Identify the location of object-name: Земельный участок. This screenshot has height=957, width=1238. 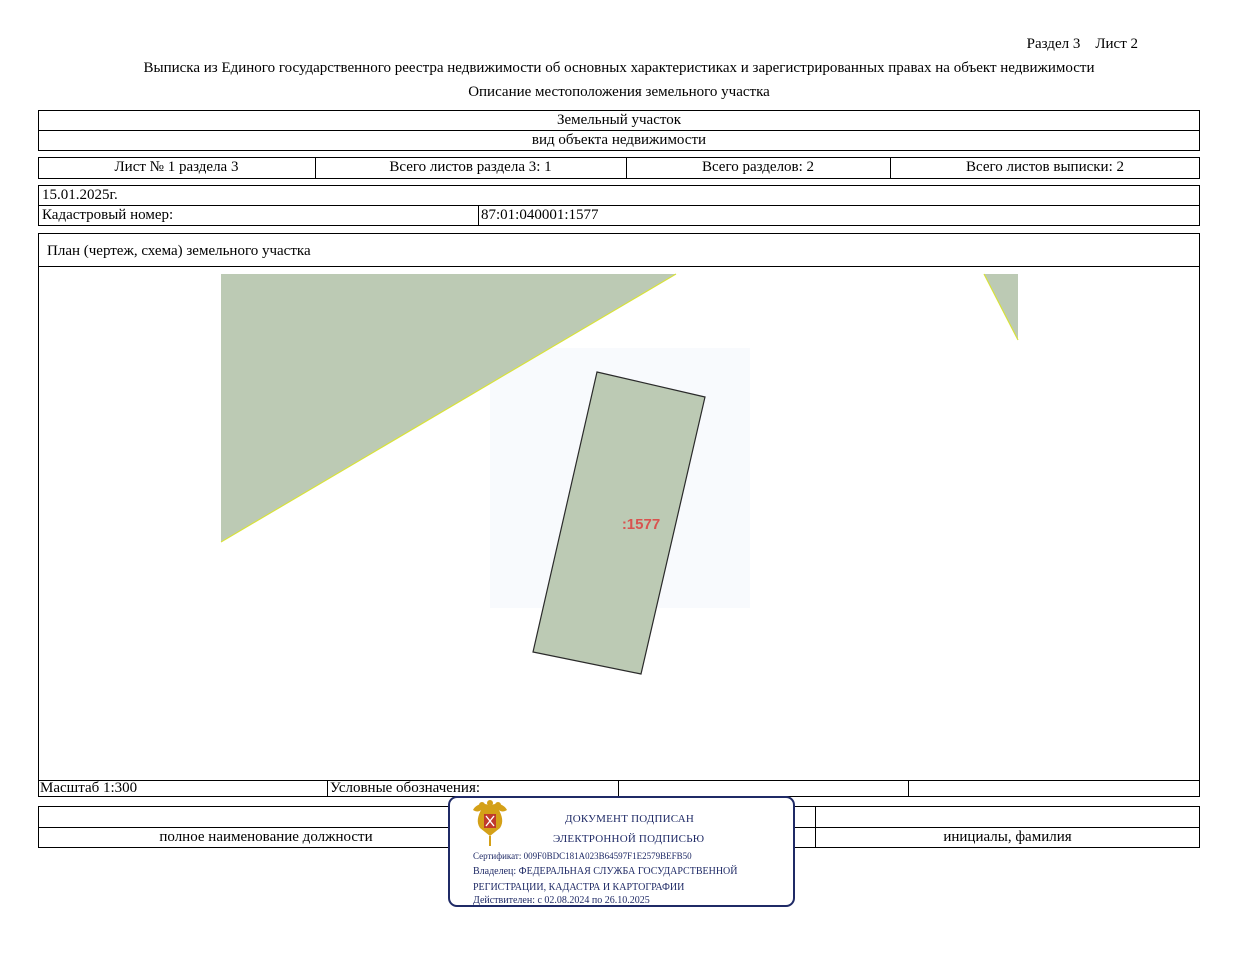
(619, 120).